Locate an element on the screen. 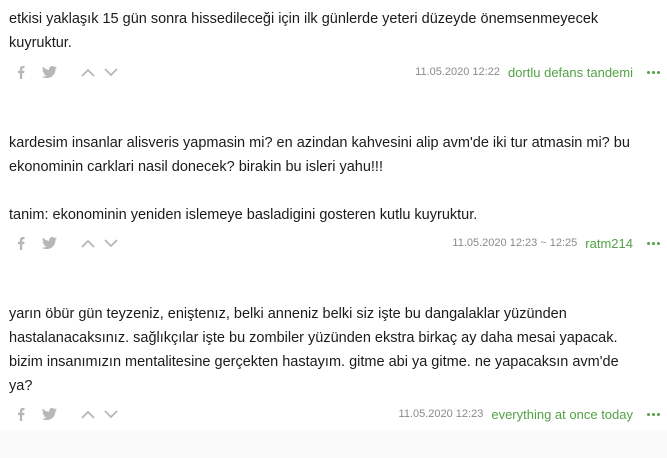 This screenshot has height=458, width=667. entry-date: 11.05.2020 12:23 is located at coordinates (441, 414).